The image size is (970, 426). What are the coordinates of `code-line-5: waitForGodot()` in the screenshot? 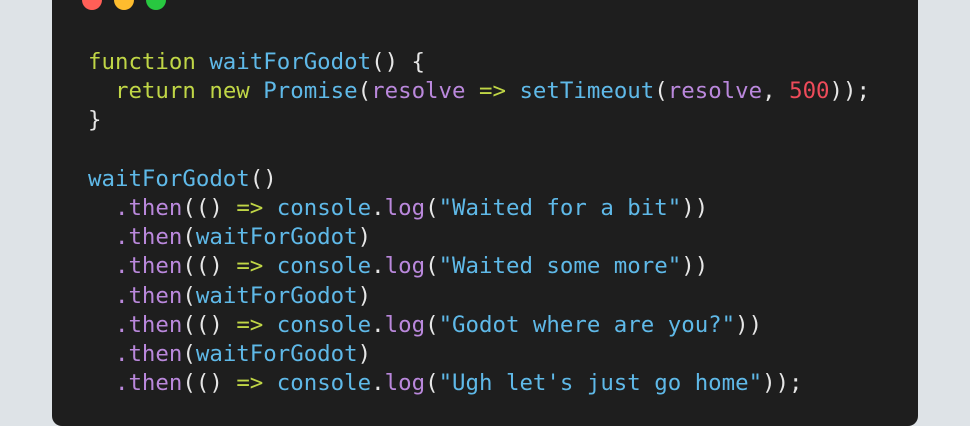 It's located at (479, 179).